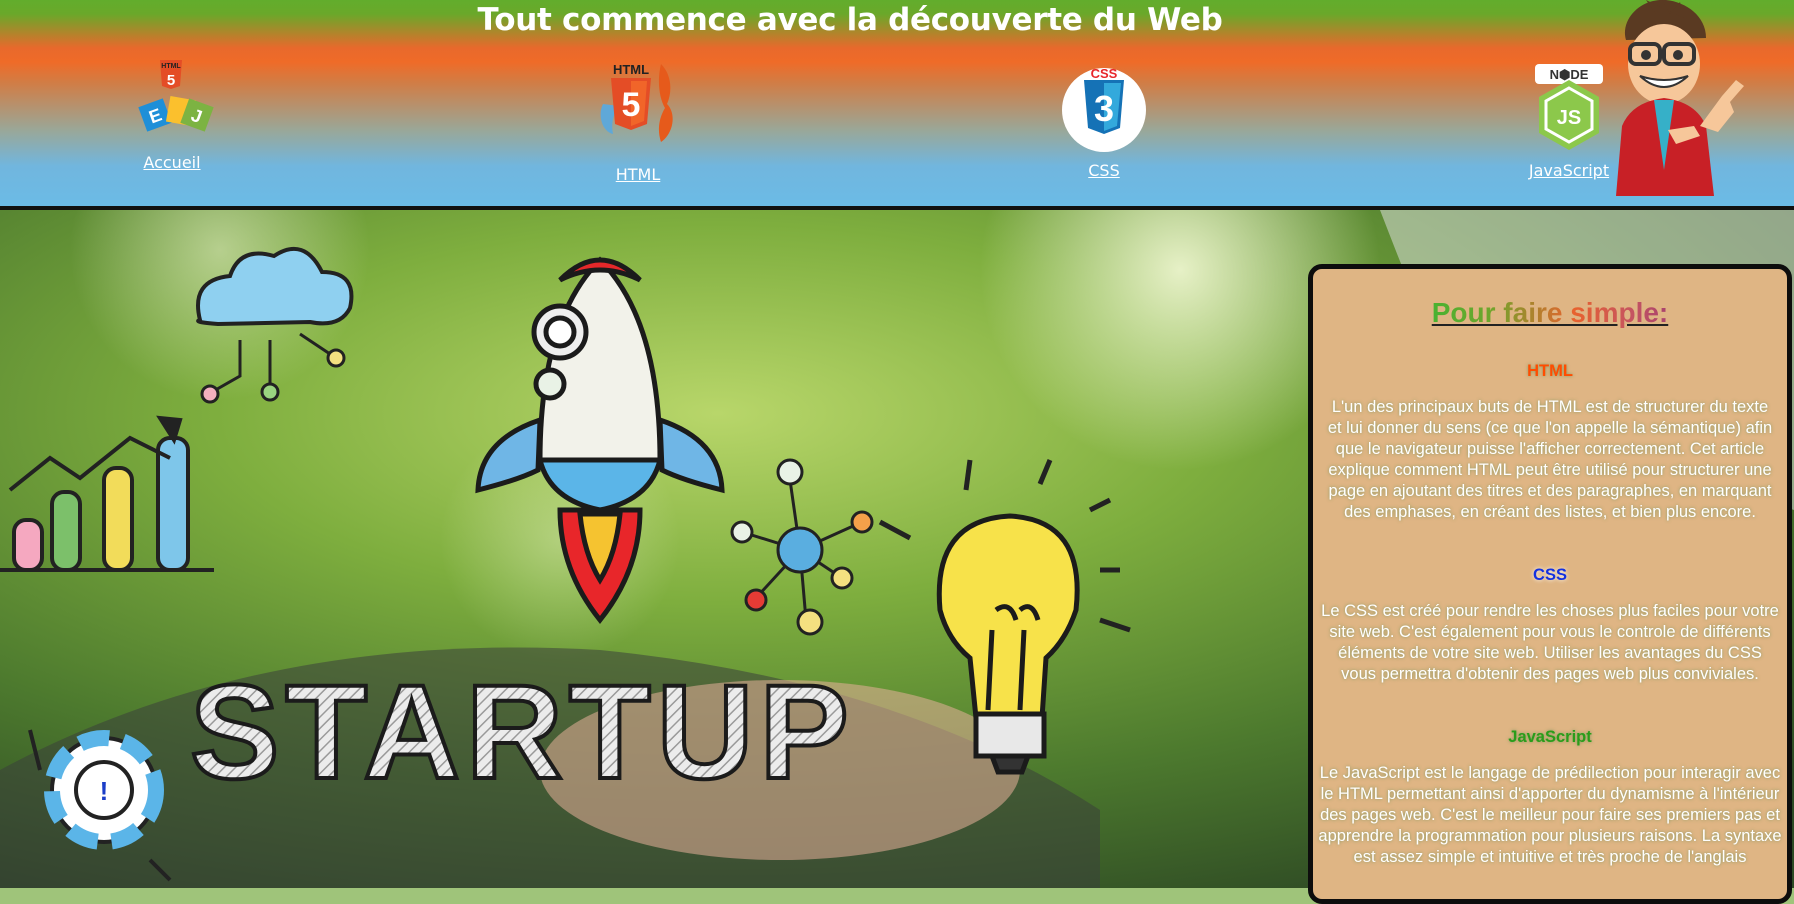 This screenshot has height=904, width=1794. I want to click on svg-text: JS, so click(1569, 118).